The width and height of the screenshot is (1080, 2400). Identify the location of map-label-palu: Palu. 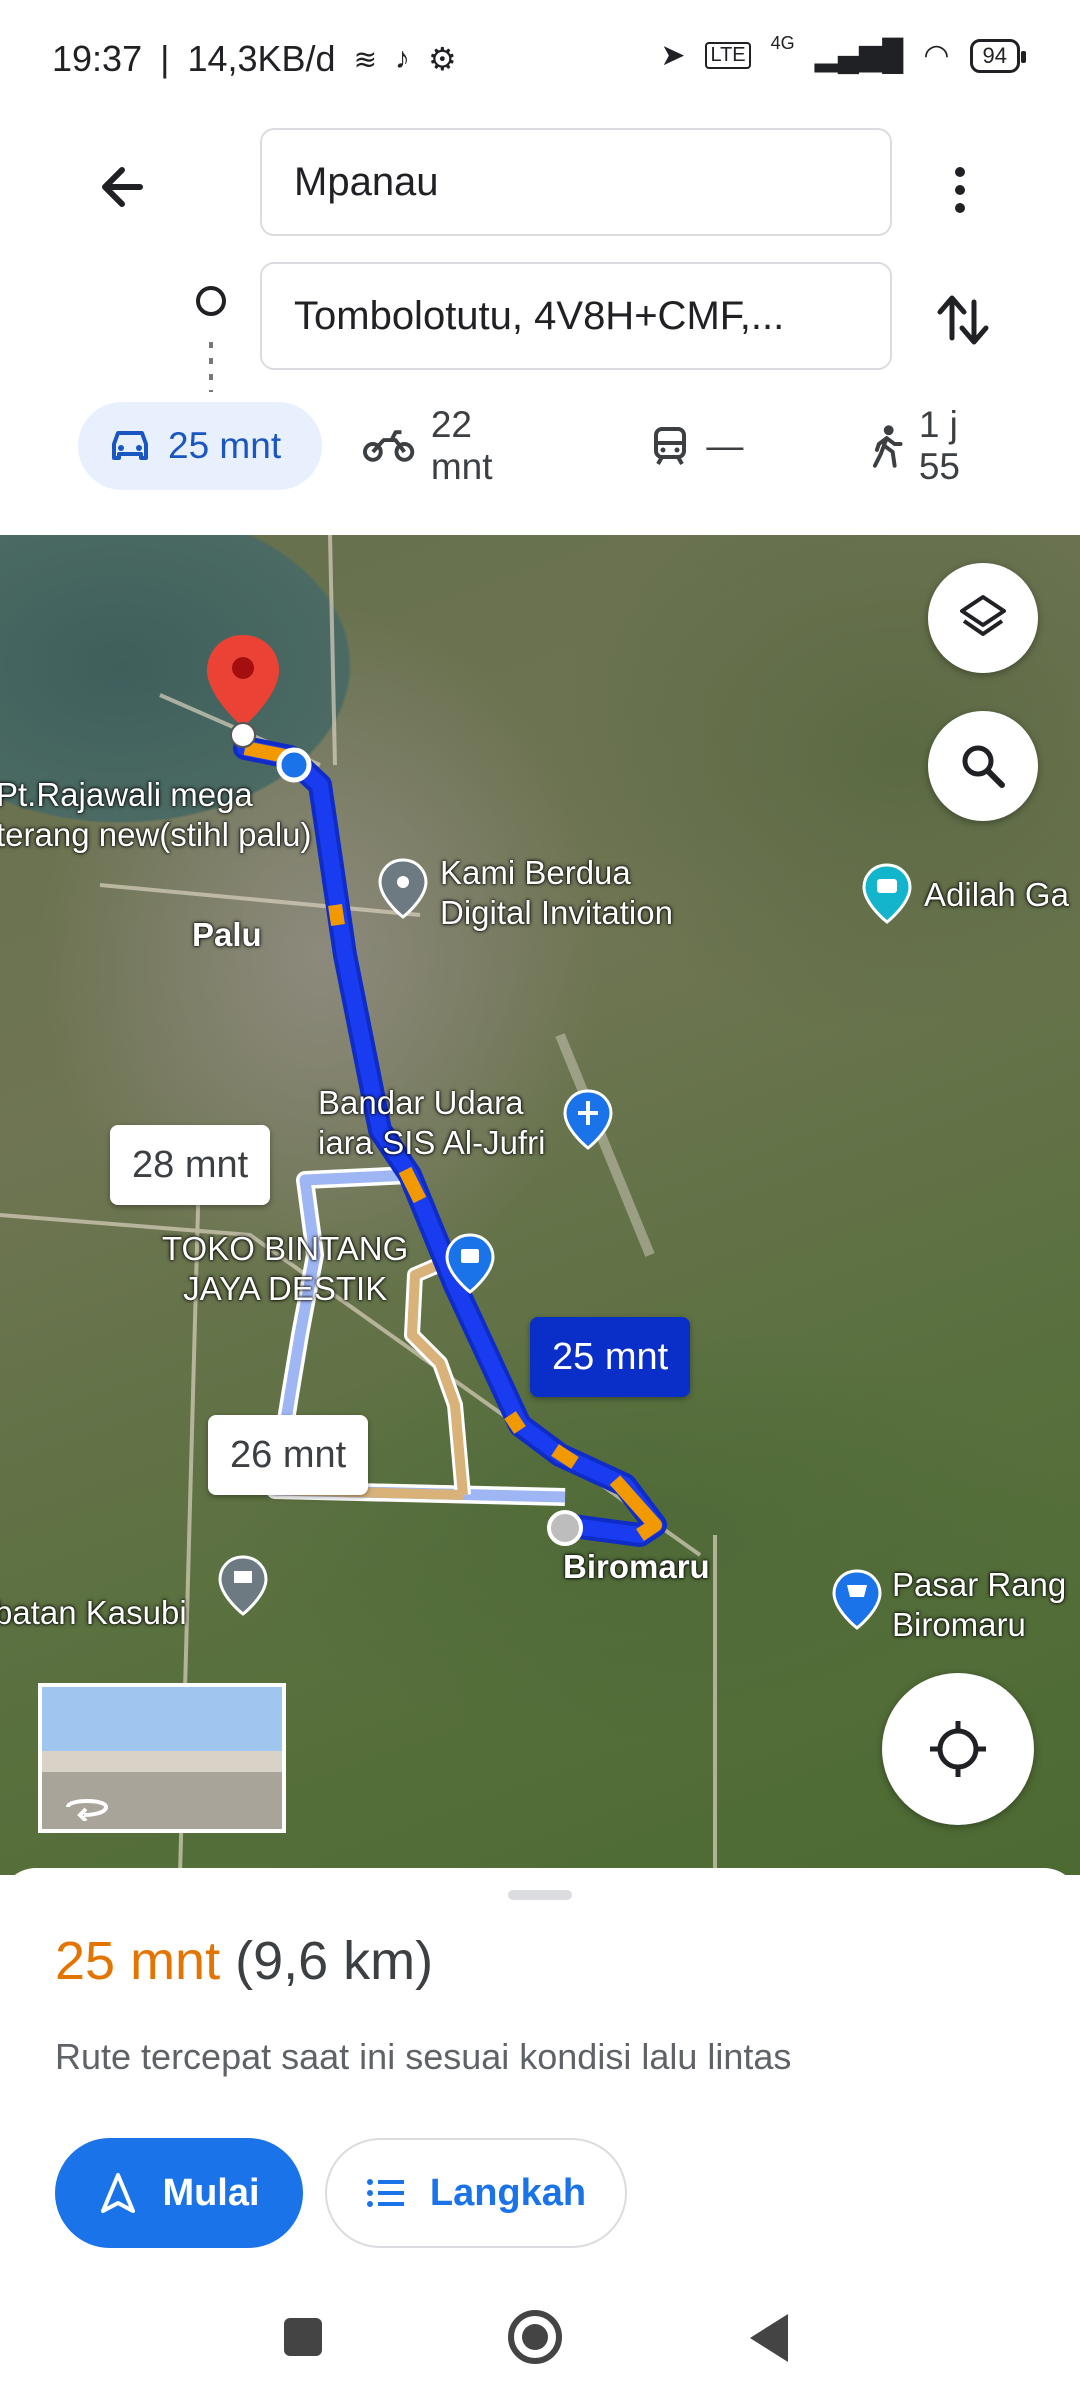
(227, 935).